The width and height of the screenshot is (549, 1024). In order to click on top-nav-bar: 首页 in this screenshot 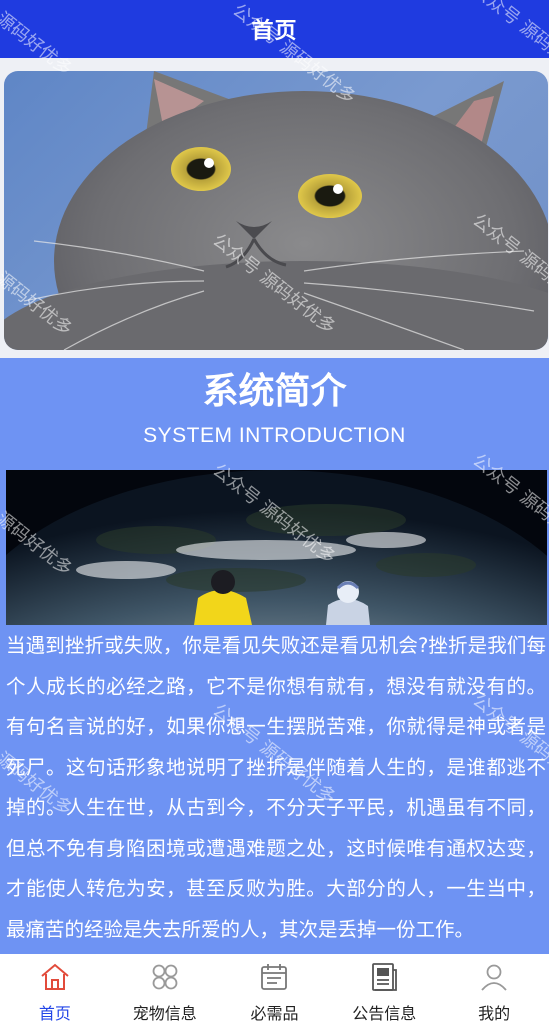, I will do `click(274, 29)`.